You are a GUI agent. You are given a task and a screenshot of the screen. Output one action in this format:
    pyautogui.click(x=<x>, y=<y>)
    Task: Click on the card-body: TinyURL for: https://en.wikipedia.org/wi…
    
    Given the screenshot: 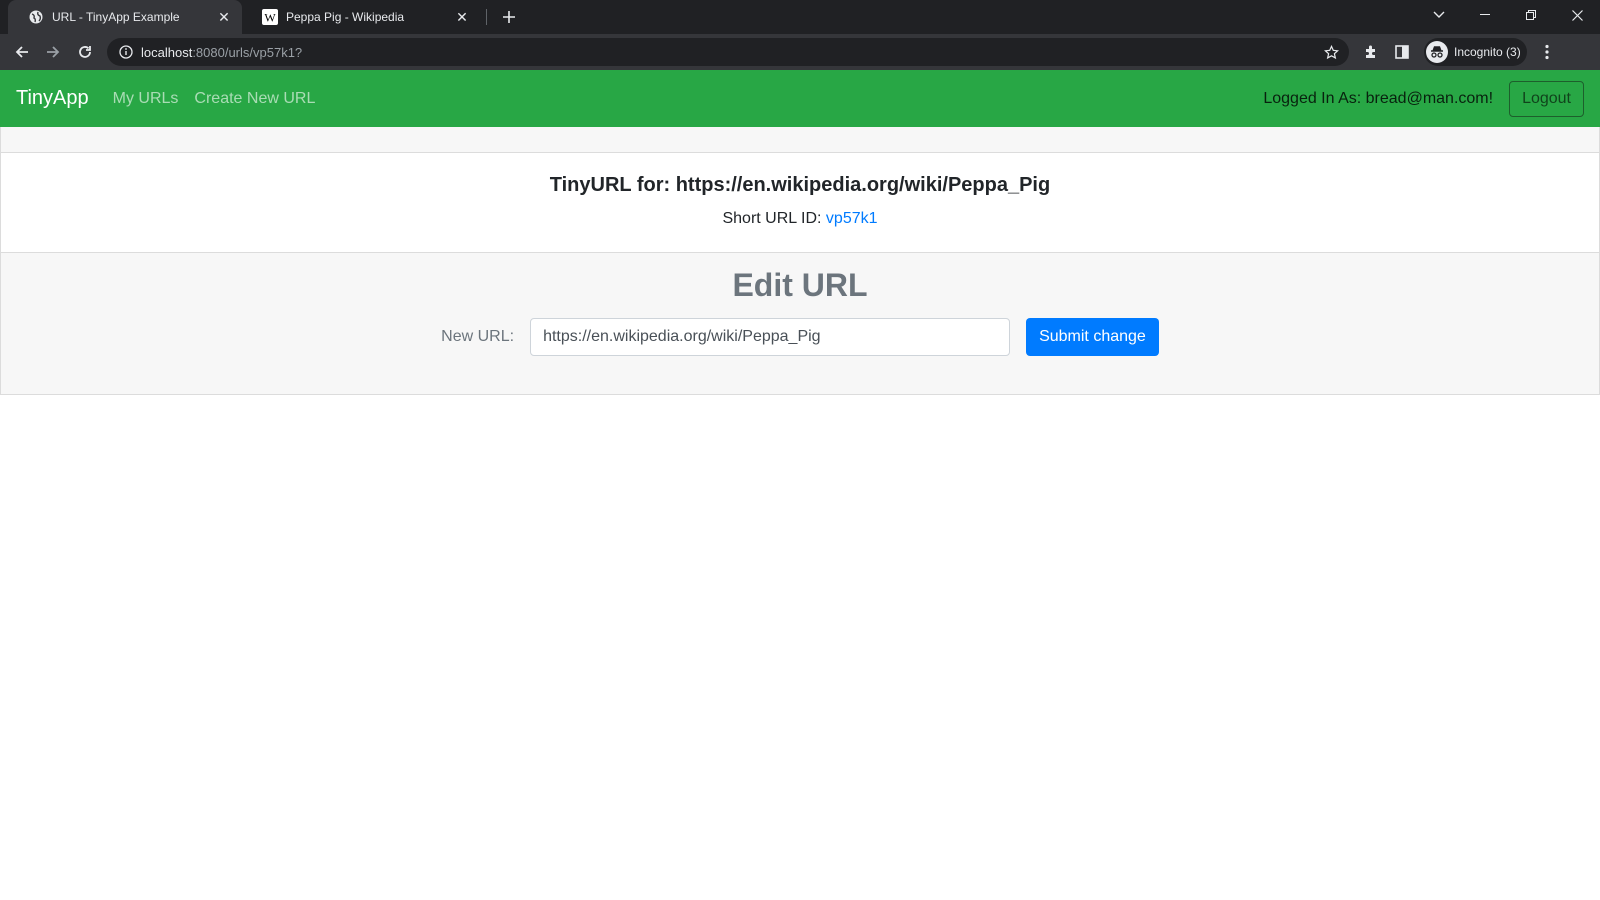 What is the action you would take?
    pyautogui.click(x=800, y=203)
    